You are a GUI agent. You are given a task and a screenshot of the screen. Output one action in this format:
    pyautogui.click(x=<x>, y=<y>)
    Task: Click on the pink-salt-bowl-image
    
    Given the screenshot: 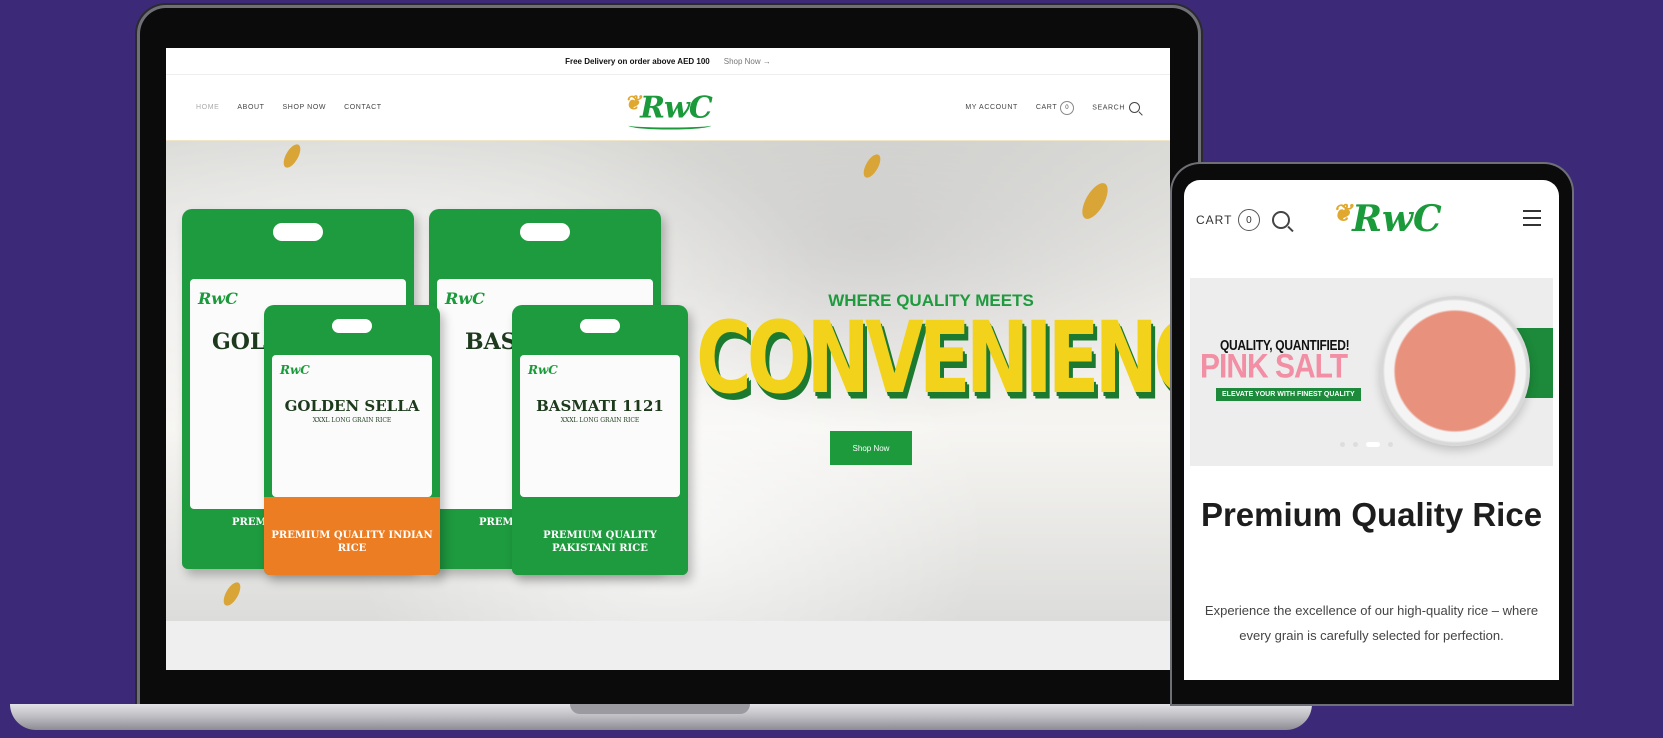 What is the action you would take?
    pyautogui.click(x=1455, y=371)
    